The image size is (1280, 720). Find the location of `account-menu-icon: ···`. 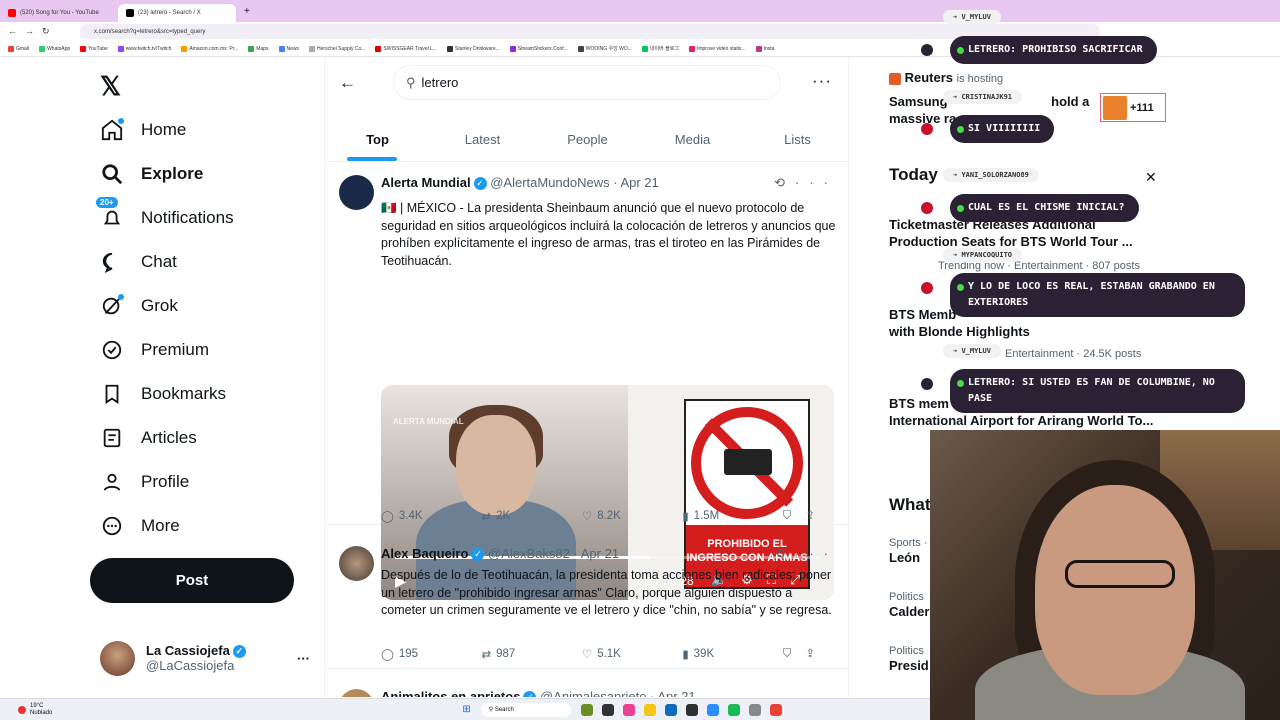

account-menu-icon: ··· is located at coordinates (303, 658).